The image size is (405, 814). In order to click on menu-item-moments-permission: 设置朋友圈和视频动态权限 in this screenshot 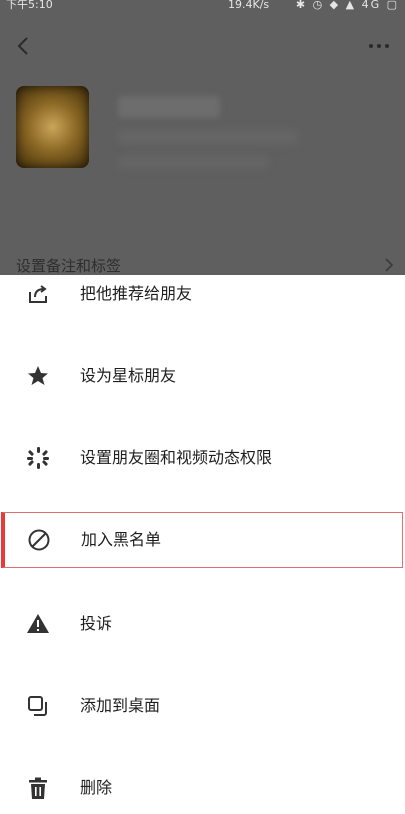, I will do `click(202, 458)`.